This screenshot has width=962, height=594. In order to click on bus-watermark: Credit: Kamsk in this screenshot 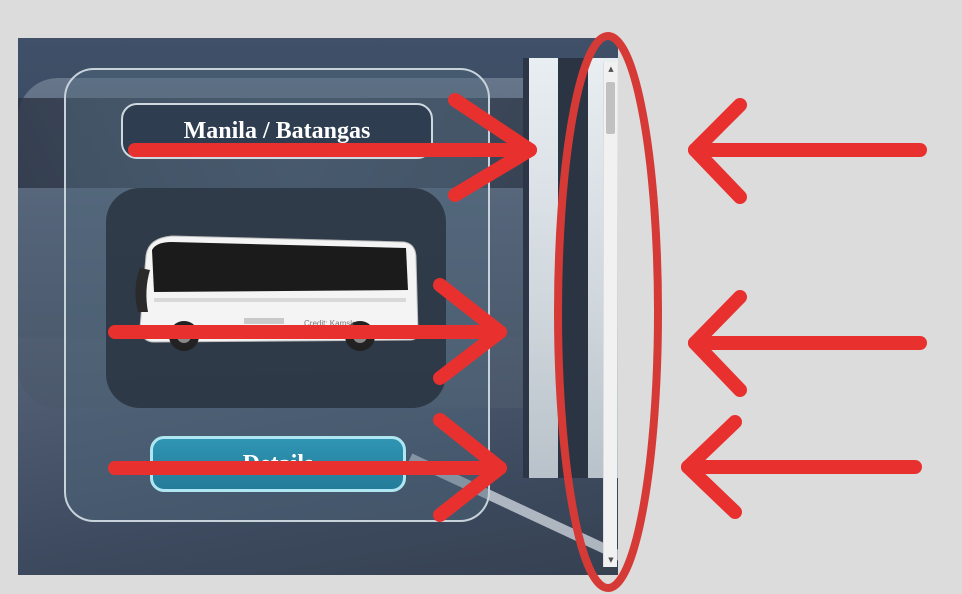, I will do `click(329, 323)`.